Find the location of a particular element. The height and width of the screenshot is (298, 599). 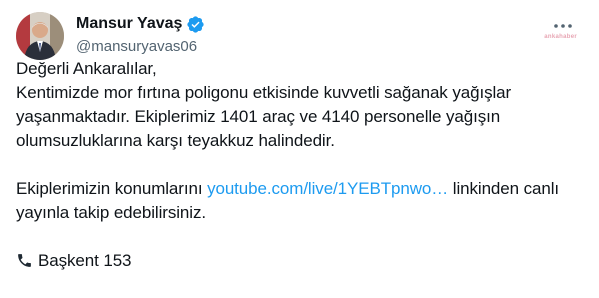

avatar-image is located at coordinates (40, 36).